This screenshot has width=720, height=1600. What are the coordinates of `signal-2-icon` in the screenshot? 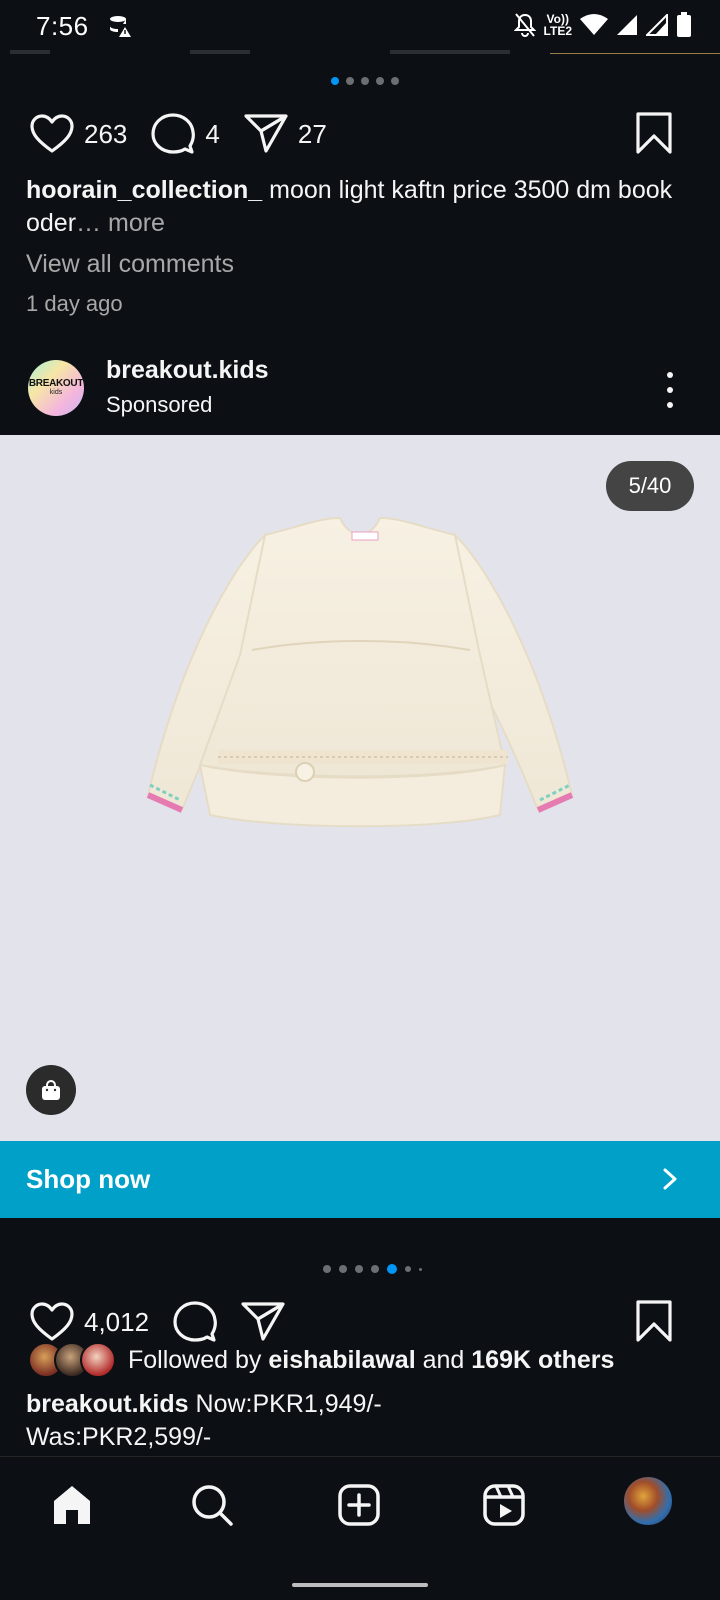 It's located at (657, 25).